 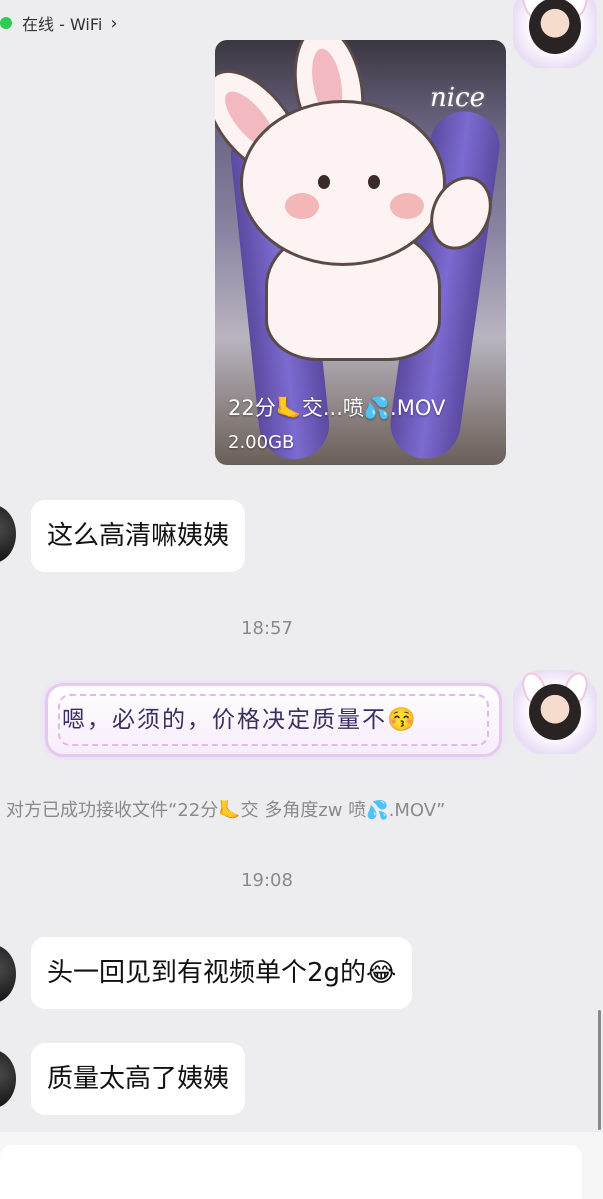 I want to click on file-received-notice: 对方已成功接收文件“22分🦶交 多角度zw 喷💦.MOV”, so click(x=226, y=810).